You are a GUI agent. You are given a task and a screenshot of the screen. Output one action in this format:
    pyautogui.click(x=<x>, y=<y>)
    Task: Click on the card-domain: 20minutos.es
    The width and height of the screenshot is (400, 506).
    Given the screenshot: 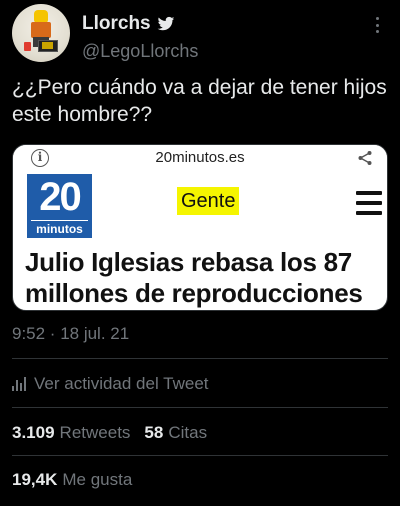 What is the action you would take?
    pyautogui.click(x=200, y=157)
    